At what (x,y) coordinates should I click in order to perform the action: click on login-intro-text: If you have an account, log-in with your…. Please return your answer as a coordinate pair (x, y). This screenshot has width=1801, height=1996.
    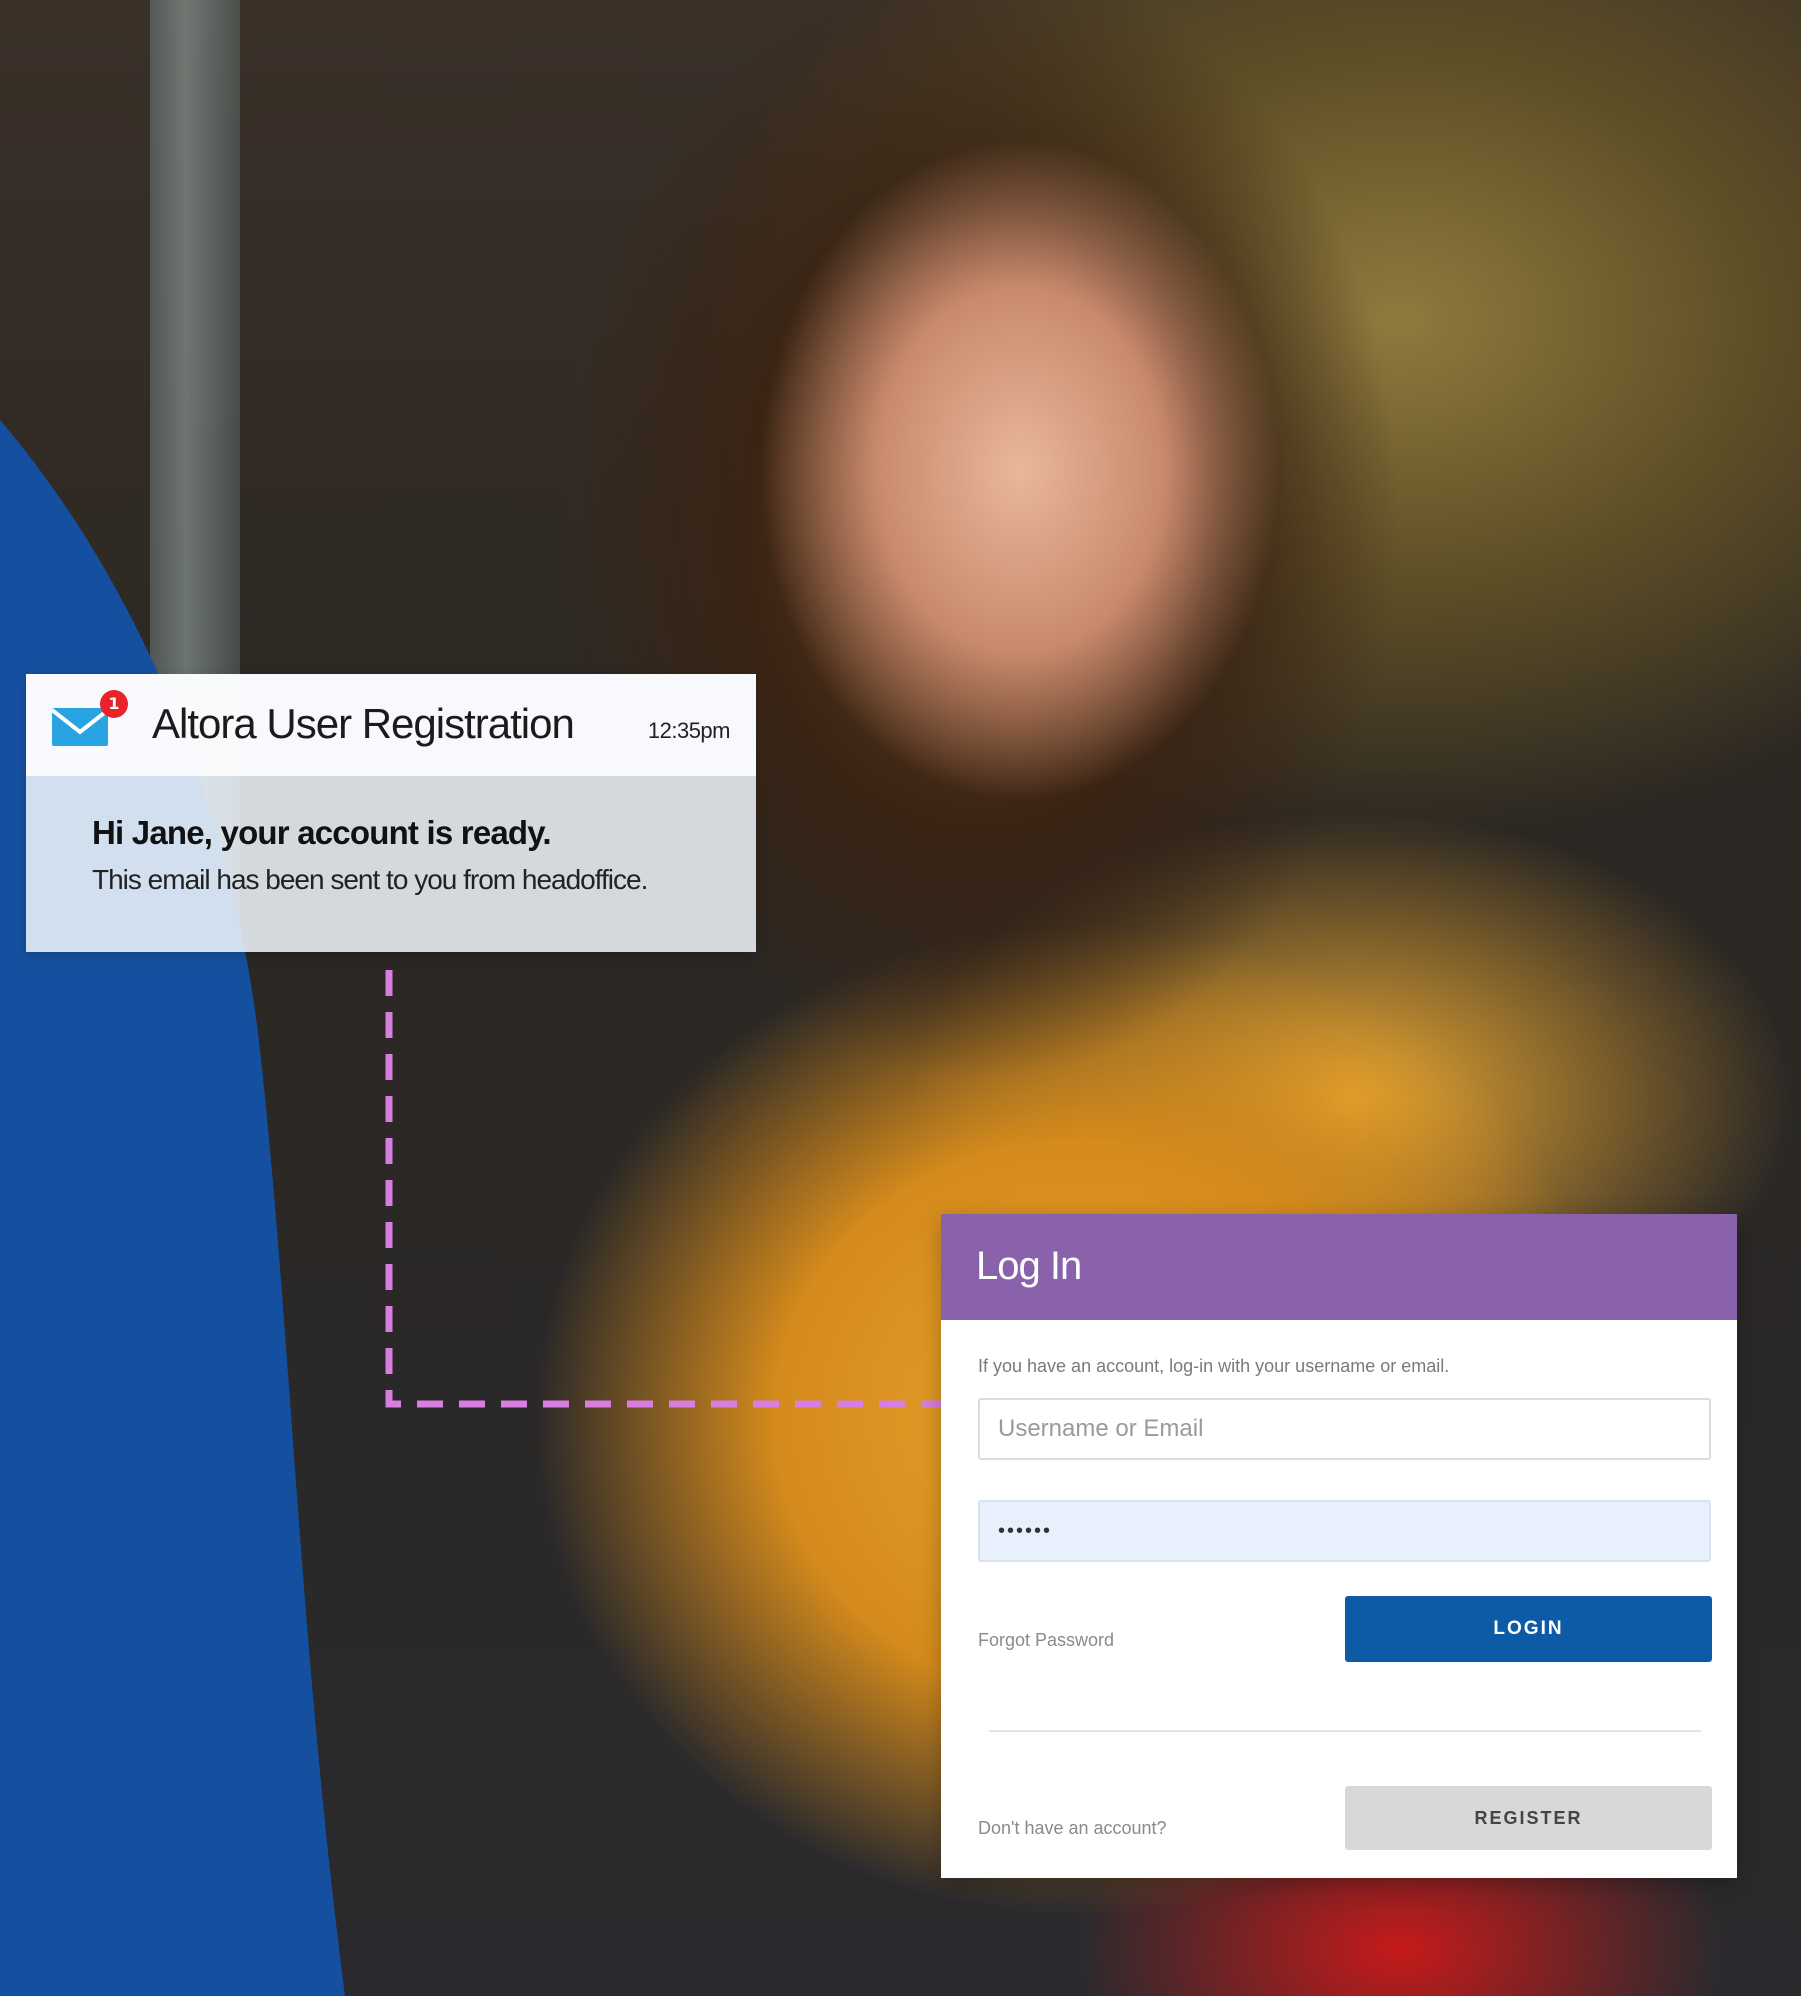
    Looking at the image, I should click on (1214, 1366).